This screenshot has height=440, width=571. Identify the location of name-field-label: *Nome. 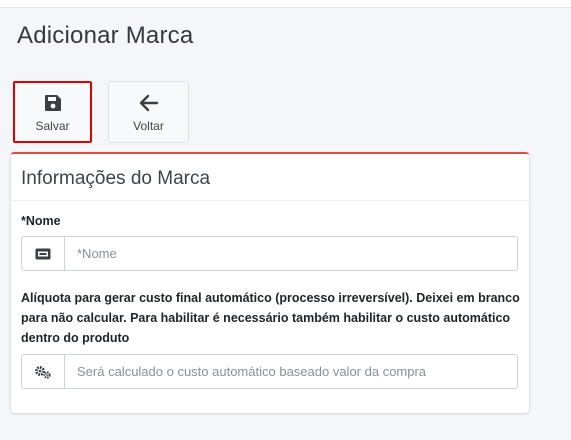
(41, 221).